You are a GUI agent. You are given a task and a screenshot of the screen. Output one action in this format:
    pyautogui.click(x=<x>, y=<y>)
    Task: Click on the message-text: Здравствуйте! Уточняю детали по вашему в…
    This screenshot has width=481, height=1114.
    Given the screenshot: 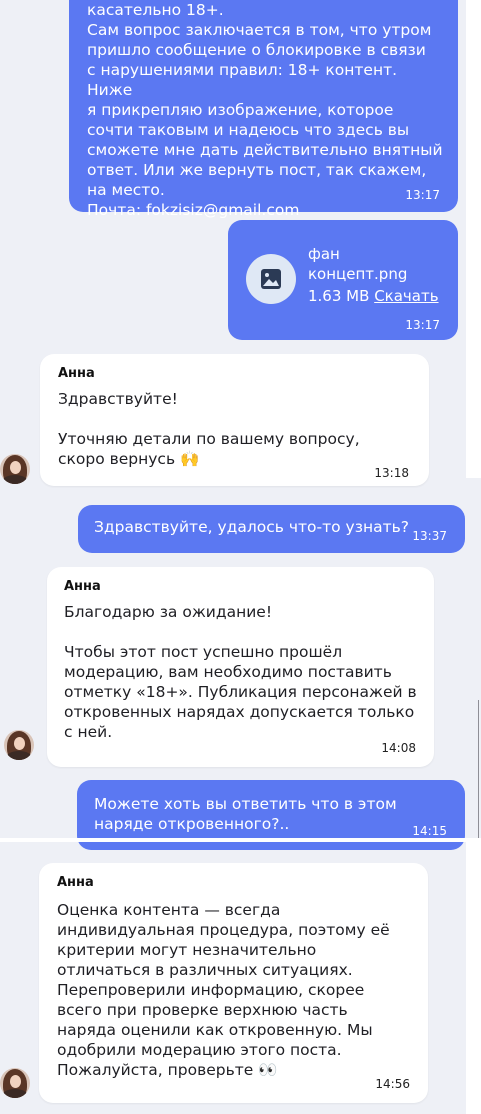 What is the action you would take?
    pyautogui.click(x=209, y=429)
    